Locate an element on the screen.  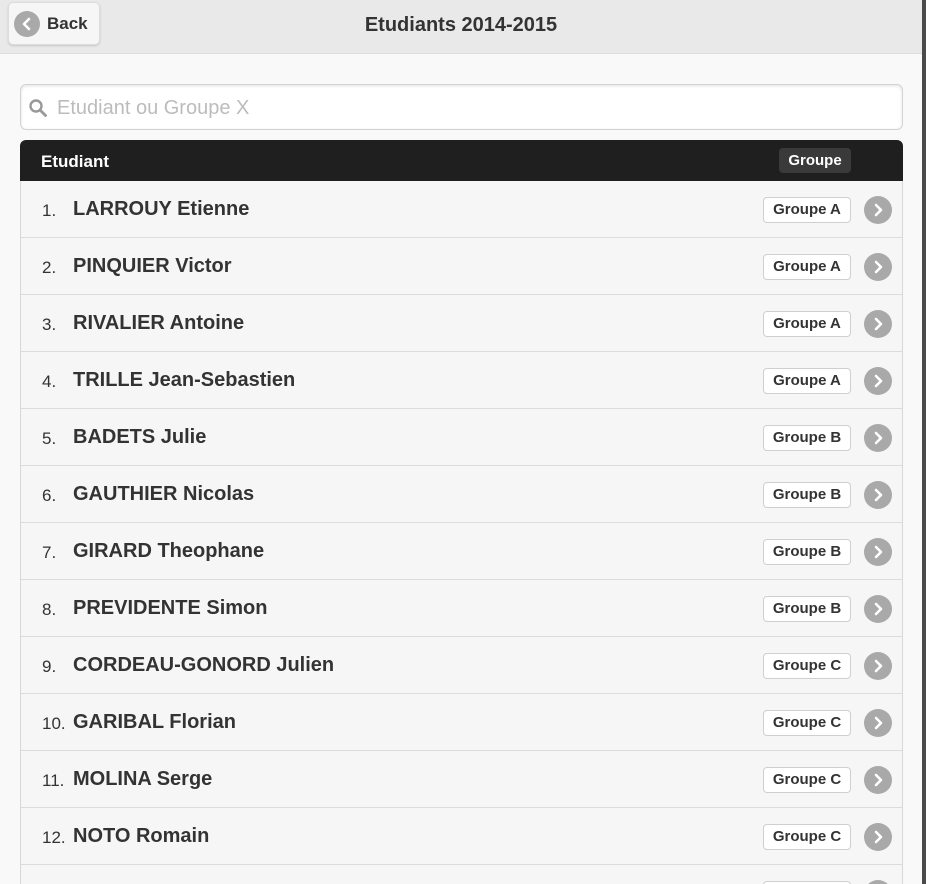
search-icon is located at coordinates (38, 110).